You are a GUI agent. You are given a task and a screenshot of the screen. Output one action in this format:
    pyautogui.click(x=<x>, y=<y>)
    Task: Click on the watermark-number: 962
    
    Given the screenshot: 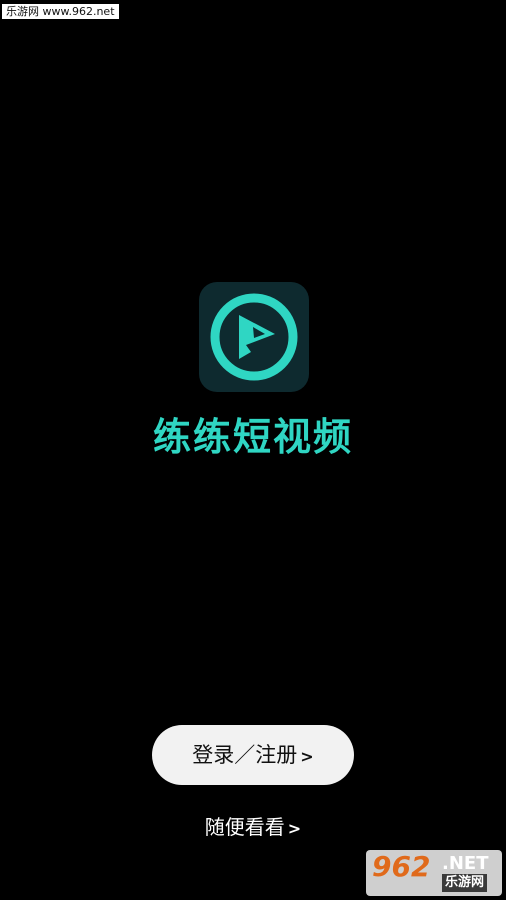 What is the action you would take?
    pyautogui.click(x=401, y=866)
    